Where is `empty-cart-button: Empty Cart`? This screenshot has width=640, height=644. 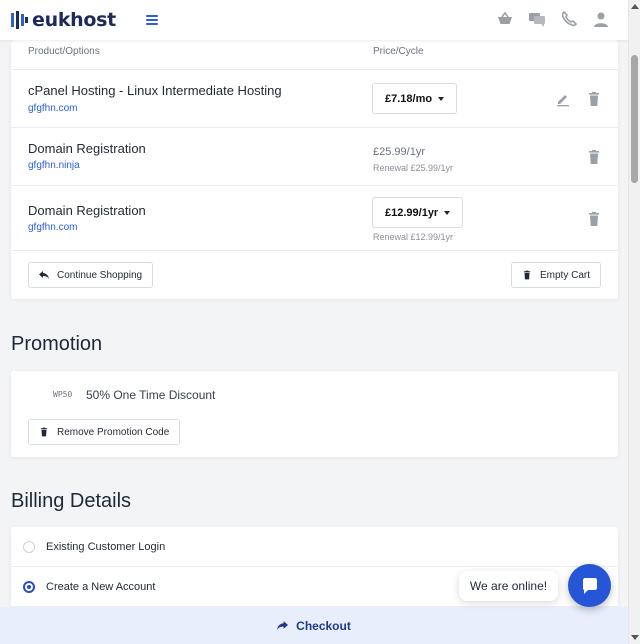 empty-cart-button: Empty Cart is located at coordinates (556, 275).